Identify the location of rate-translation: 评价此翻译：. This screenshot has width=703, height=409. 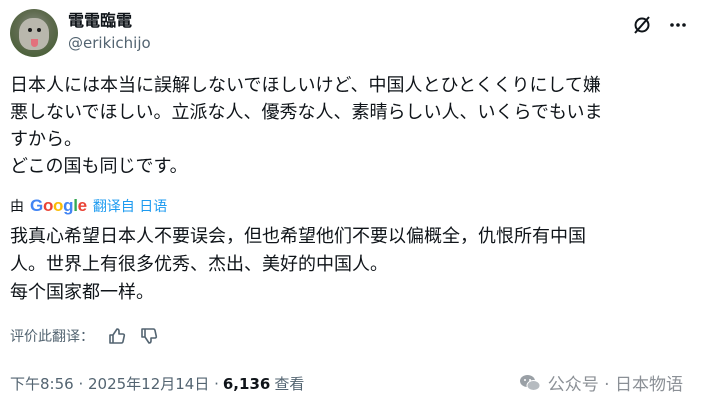
(84, 336).